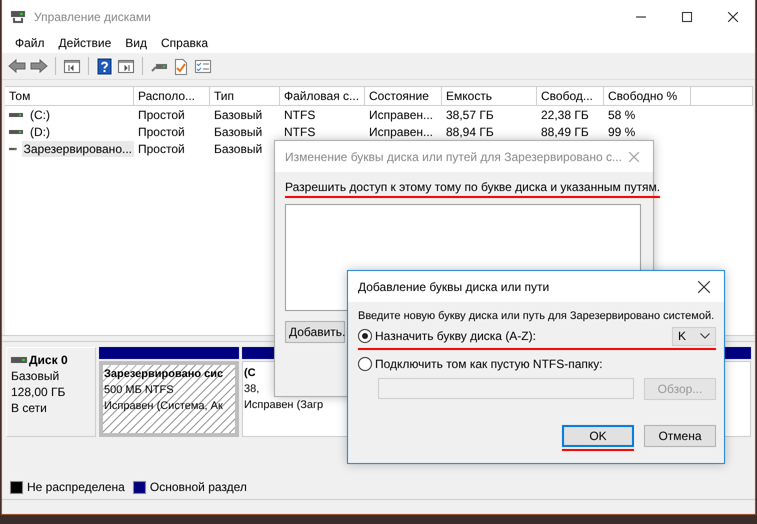 This screenshot has width=757, height=524. Describe the element at coordinates (126, 66) in the screenshot. I see `panel-icon` at that location.